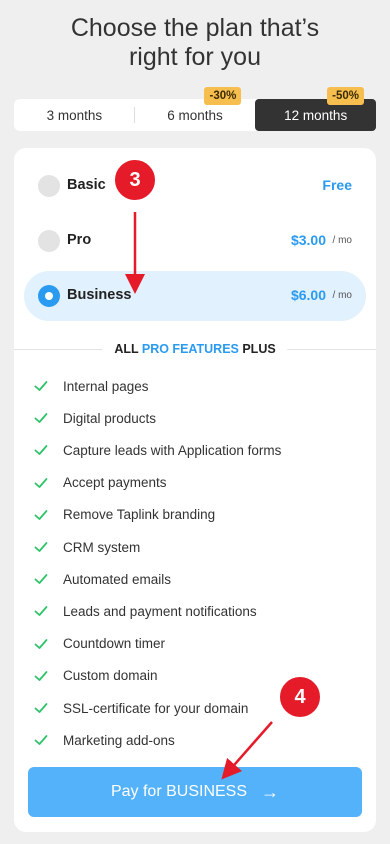 This screenshot has width=390, height=844. Describe the element at coordinates (86, 185) in the screenshot. I see `plan-name: Basic` at that location.